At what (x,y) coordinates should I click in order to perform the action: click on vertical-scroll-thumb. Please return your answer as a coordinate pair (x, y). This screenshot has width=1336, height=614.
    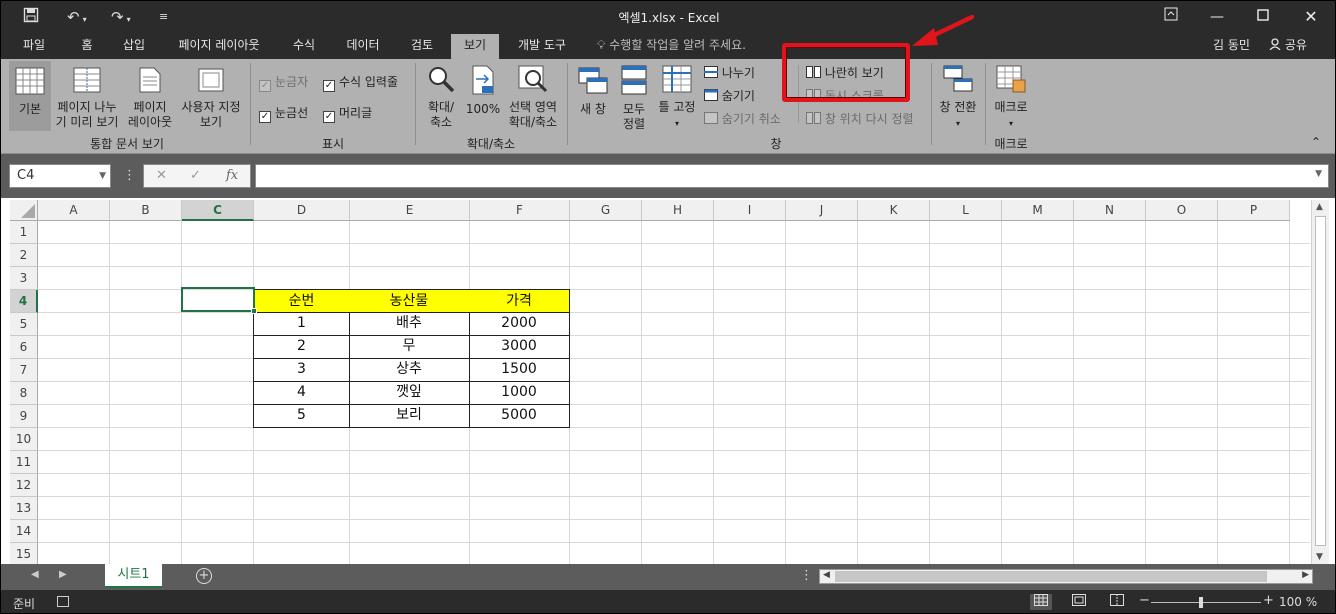
    Looking at the image, I should click on (1320, 381).